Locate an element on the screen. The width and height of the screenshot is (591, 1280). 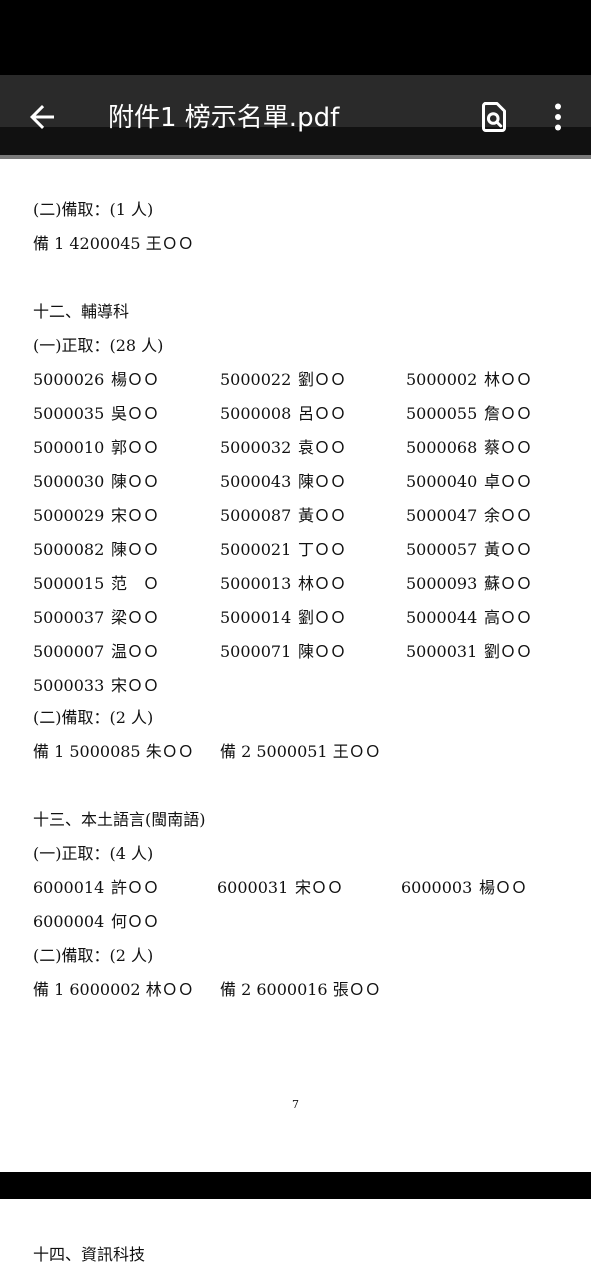
app-bar: 附件1 榜示名單.pdf is located at coordinates (295, 115).